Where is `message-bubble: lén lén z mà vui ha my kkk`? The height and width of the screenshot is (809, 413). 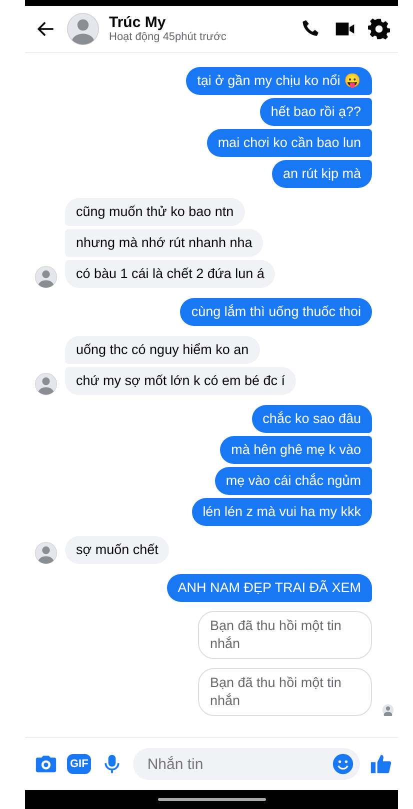
message-bubble: lén lén z mà vui ha my kkk is located at coordinates (282, 512).